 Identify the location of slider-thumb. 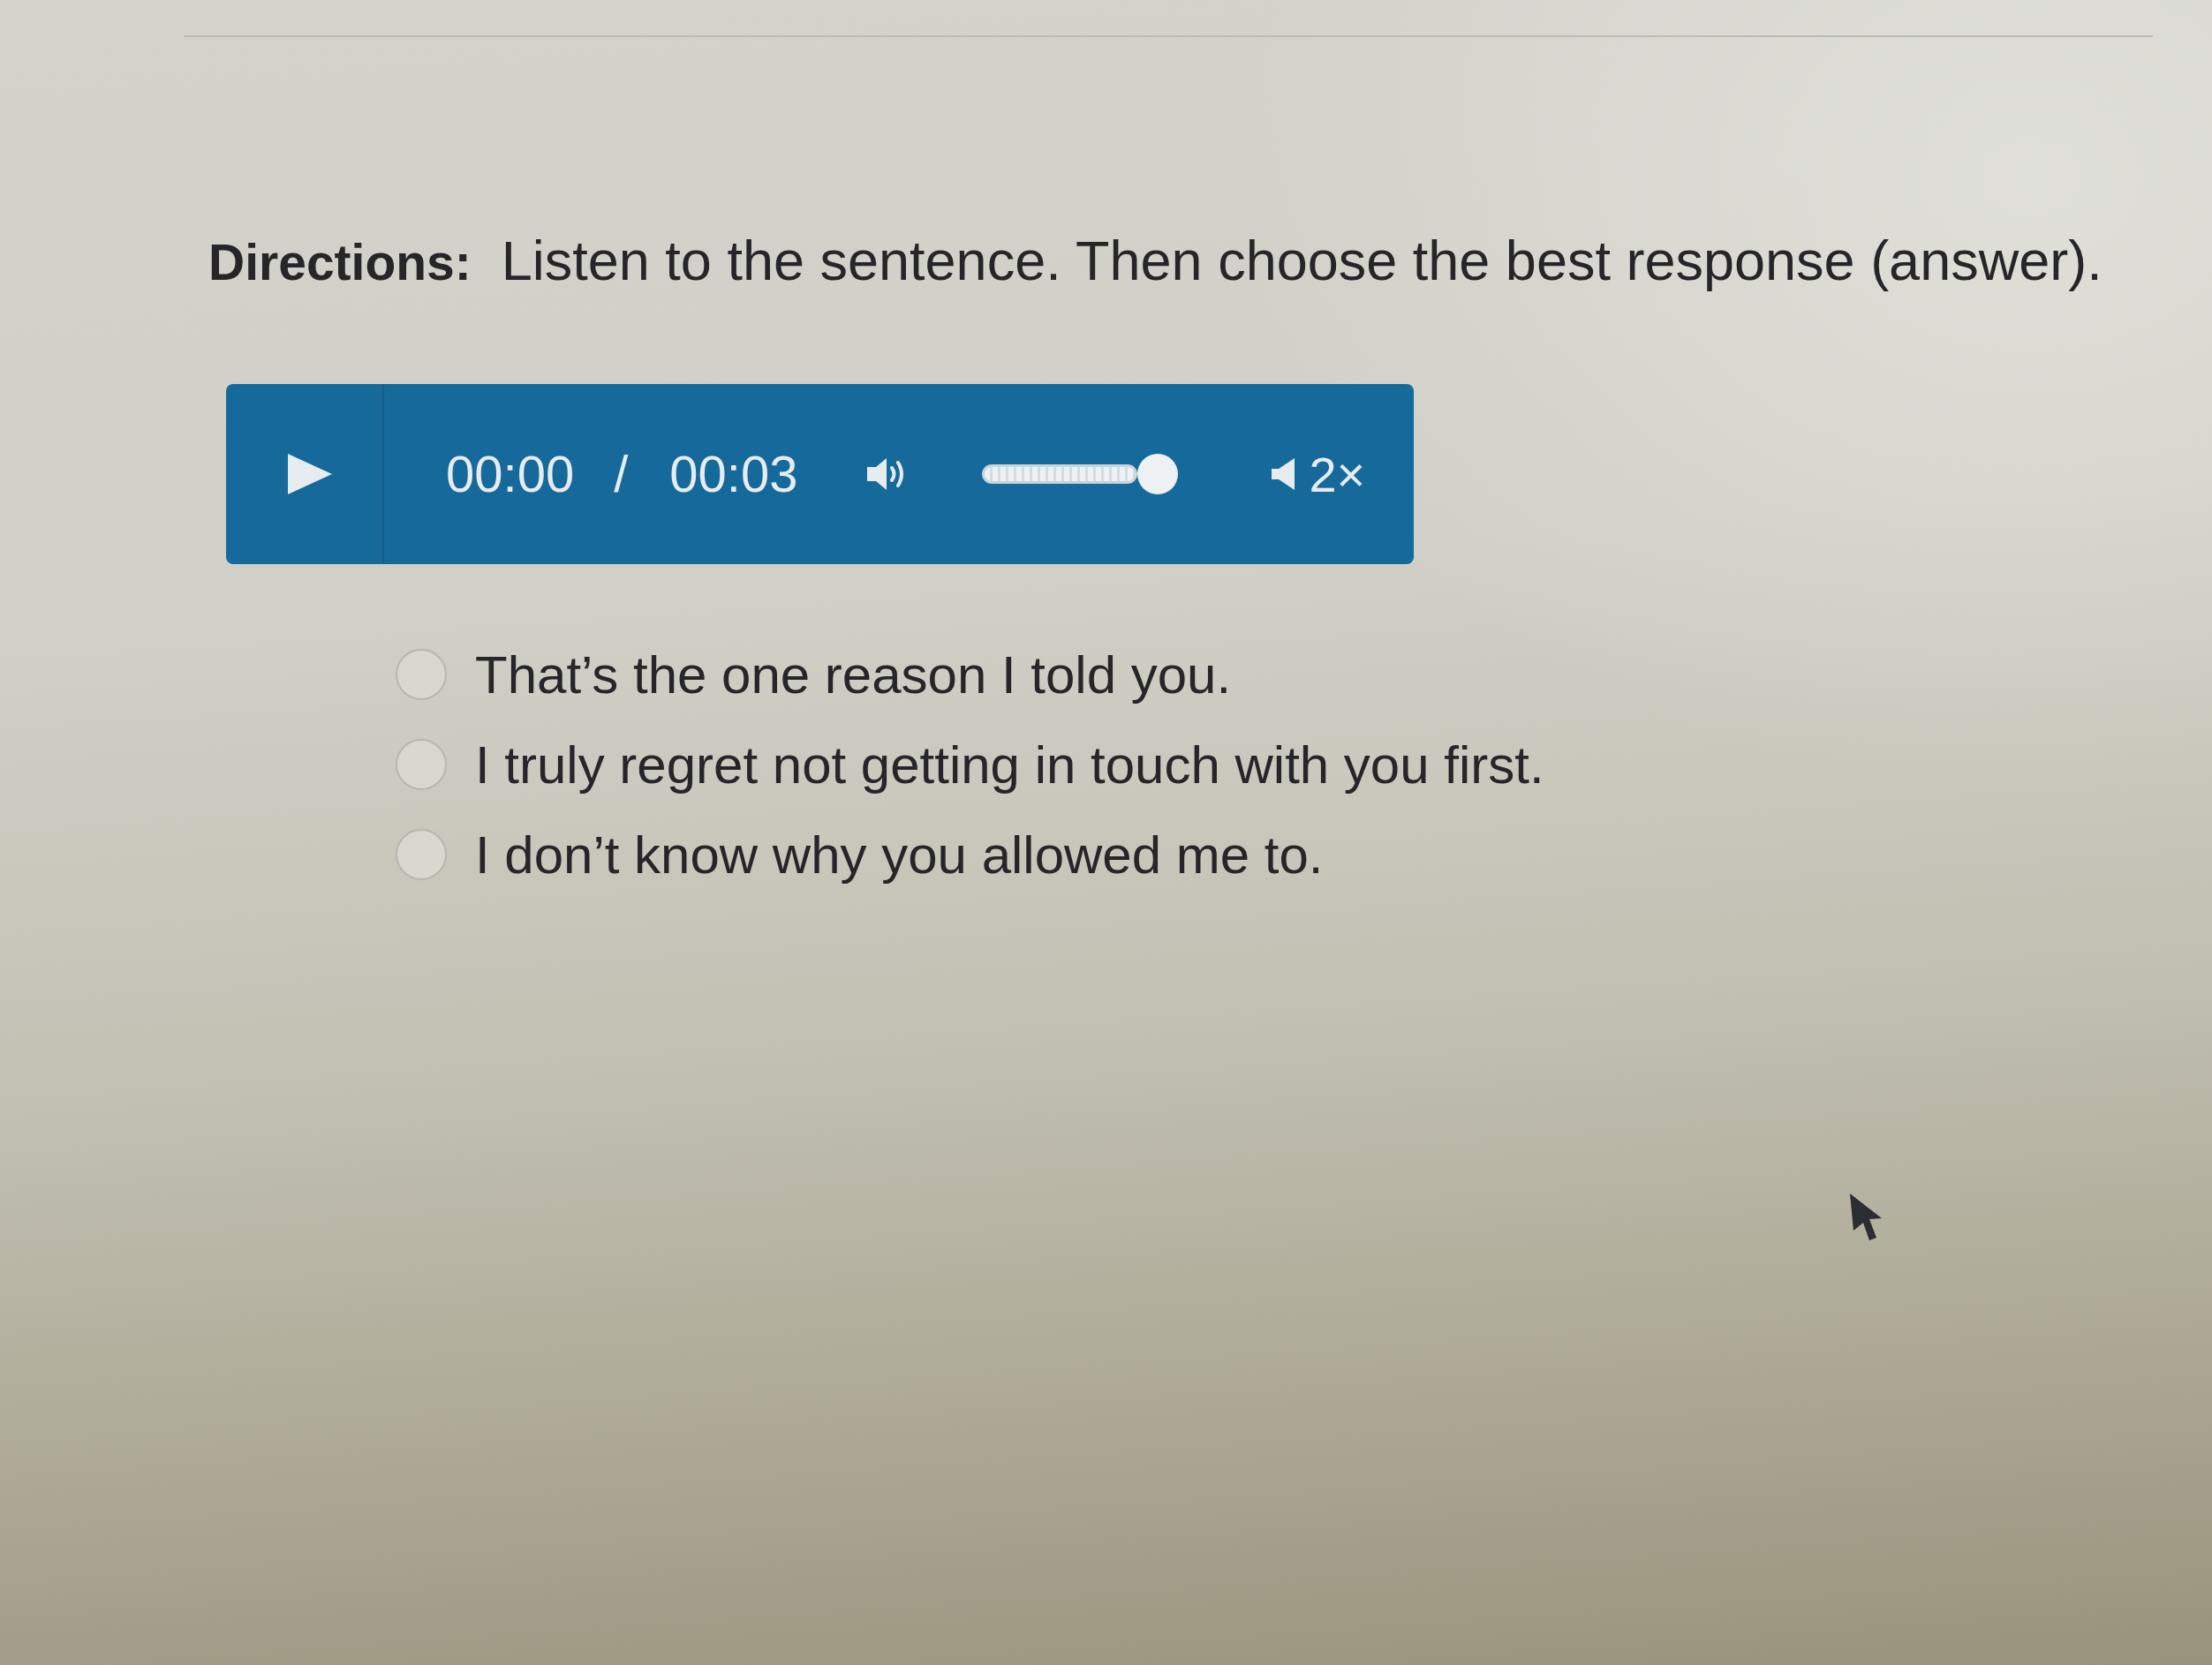
(1158, 474).